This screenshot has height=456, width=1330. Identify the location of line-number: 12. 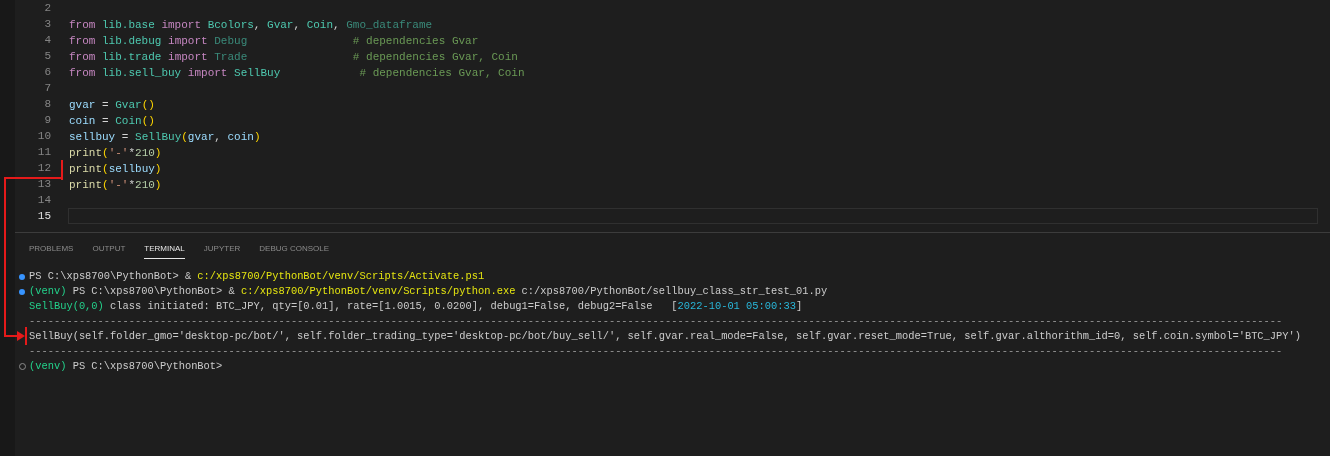
(43, 168).